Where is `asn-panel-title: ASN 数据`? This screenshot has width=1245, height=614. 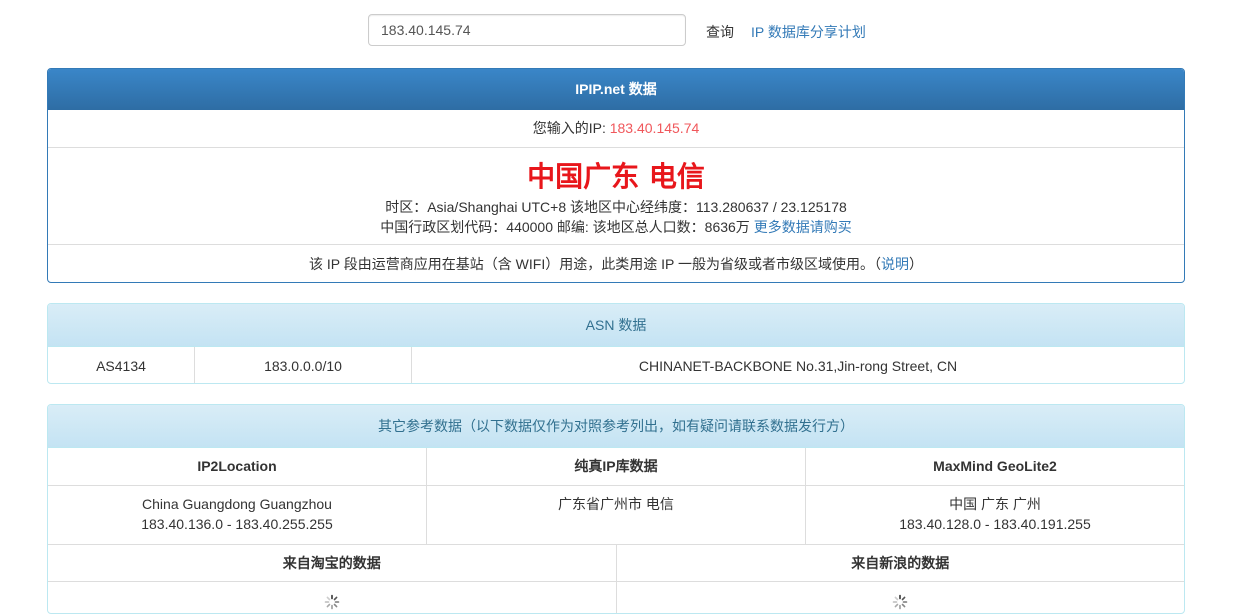
asn-panel-title: ASN 数据 is located at coordinates (616, 325).